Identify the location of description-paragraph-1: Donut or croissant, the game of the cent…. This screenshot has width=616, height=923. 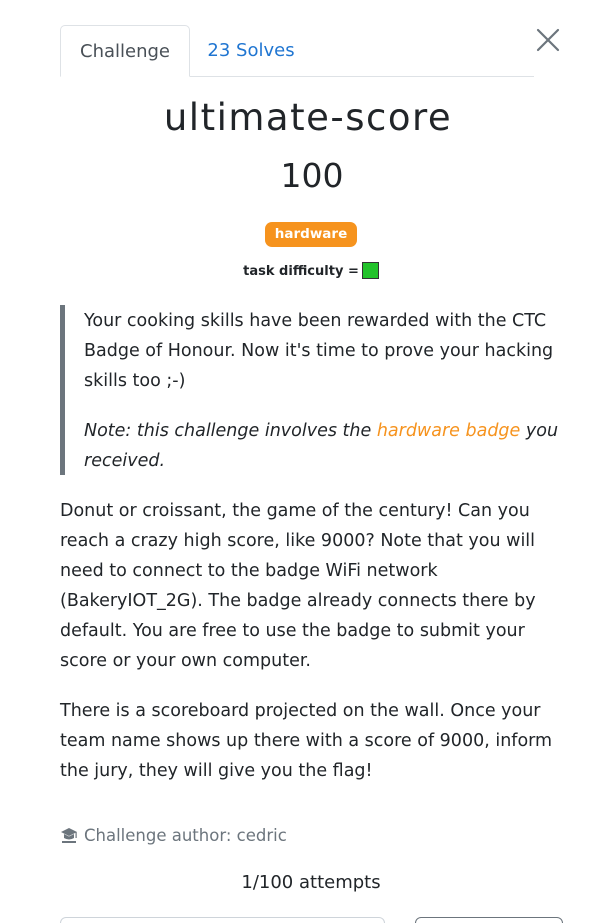
(298, 586).